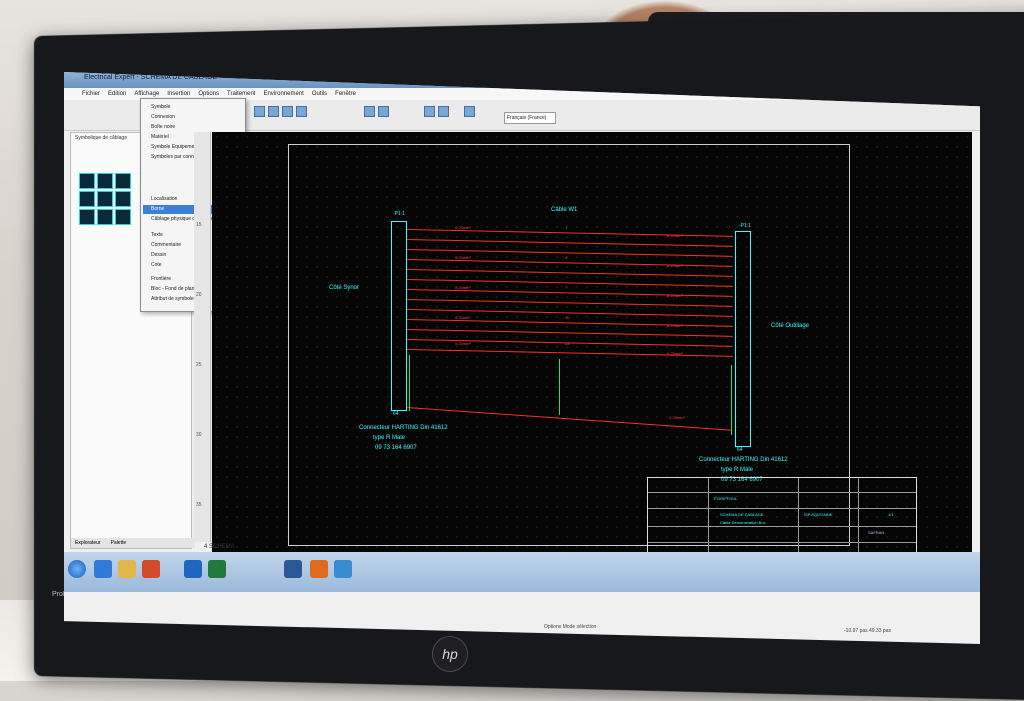 Image resolution: width=1024 pixels, height=701 pixels. What do you see at coordinates (172, 289) in the screenshot?
I see `menu-item: Bloc - Fond de plan` at bounding box center [172, 289].